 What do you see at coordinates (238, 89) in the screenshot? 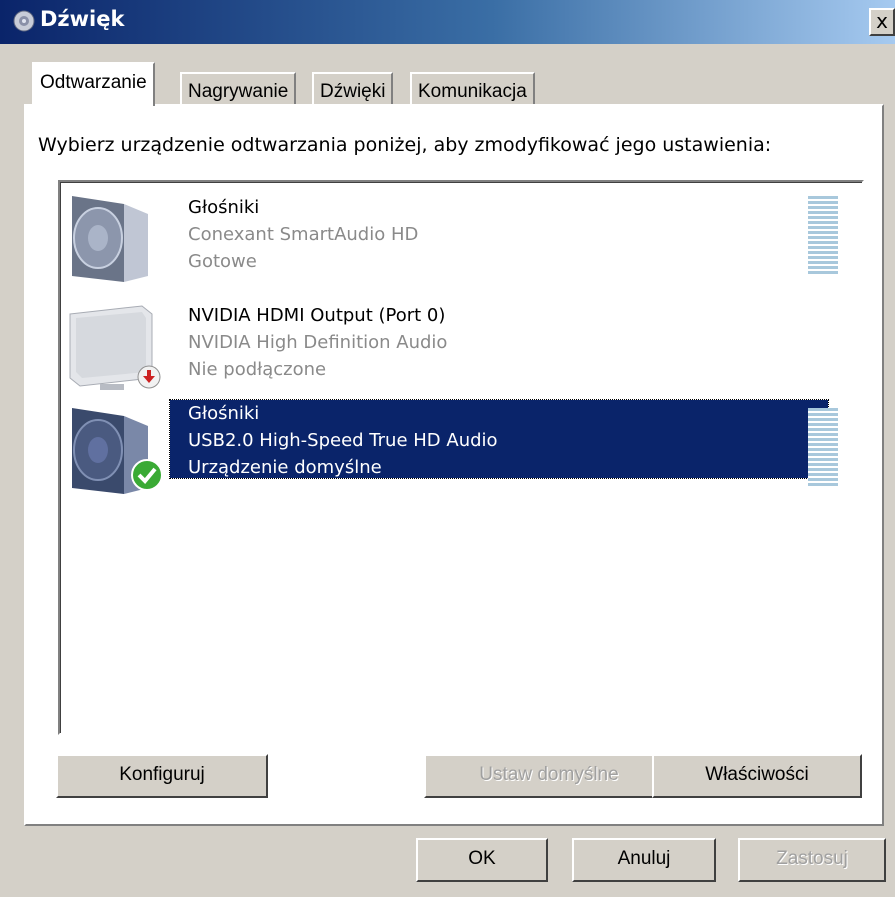
I see `tab-recording: Nagrywanie` at bounding box center [238, 89].